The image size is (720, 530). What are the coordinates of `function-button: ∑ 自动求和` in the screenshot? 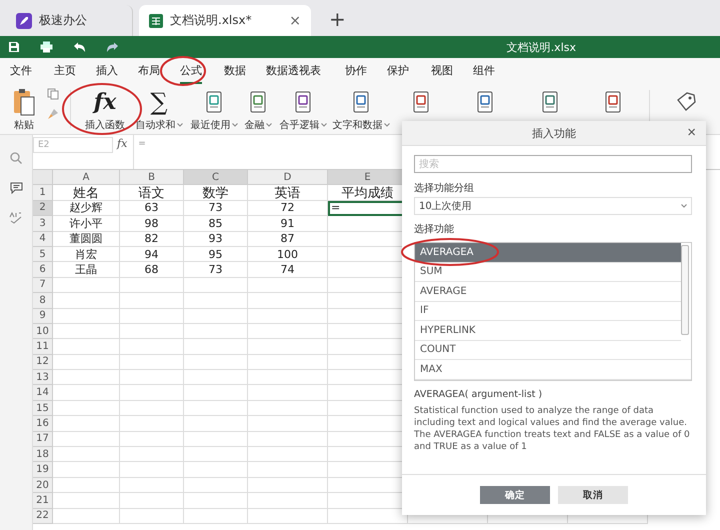 It's located at (159, 110).